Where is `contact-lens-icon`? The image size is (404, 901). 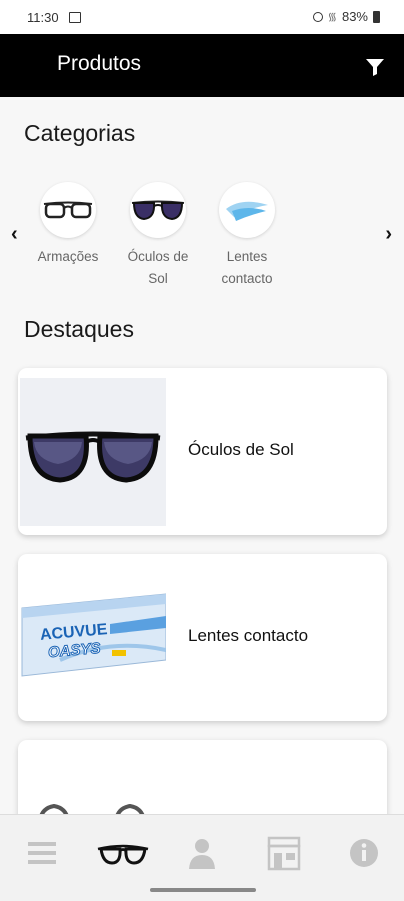
contact-lens-icon is located at coordinates (247, 210).